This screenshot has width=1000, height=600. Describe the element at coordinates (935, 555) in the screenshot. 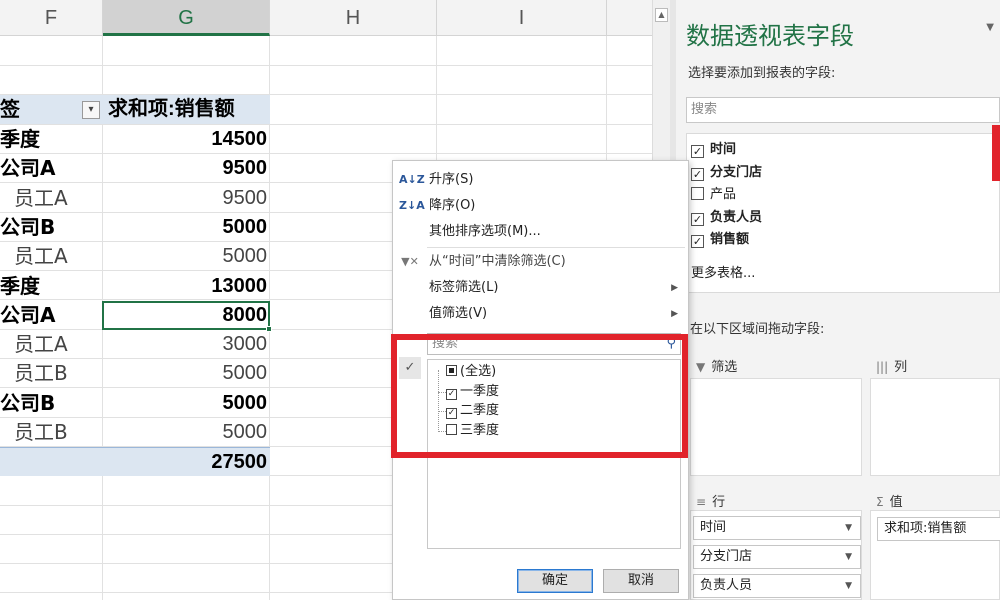

I see `values-area: 求和项:销售额` at that location.